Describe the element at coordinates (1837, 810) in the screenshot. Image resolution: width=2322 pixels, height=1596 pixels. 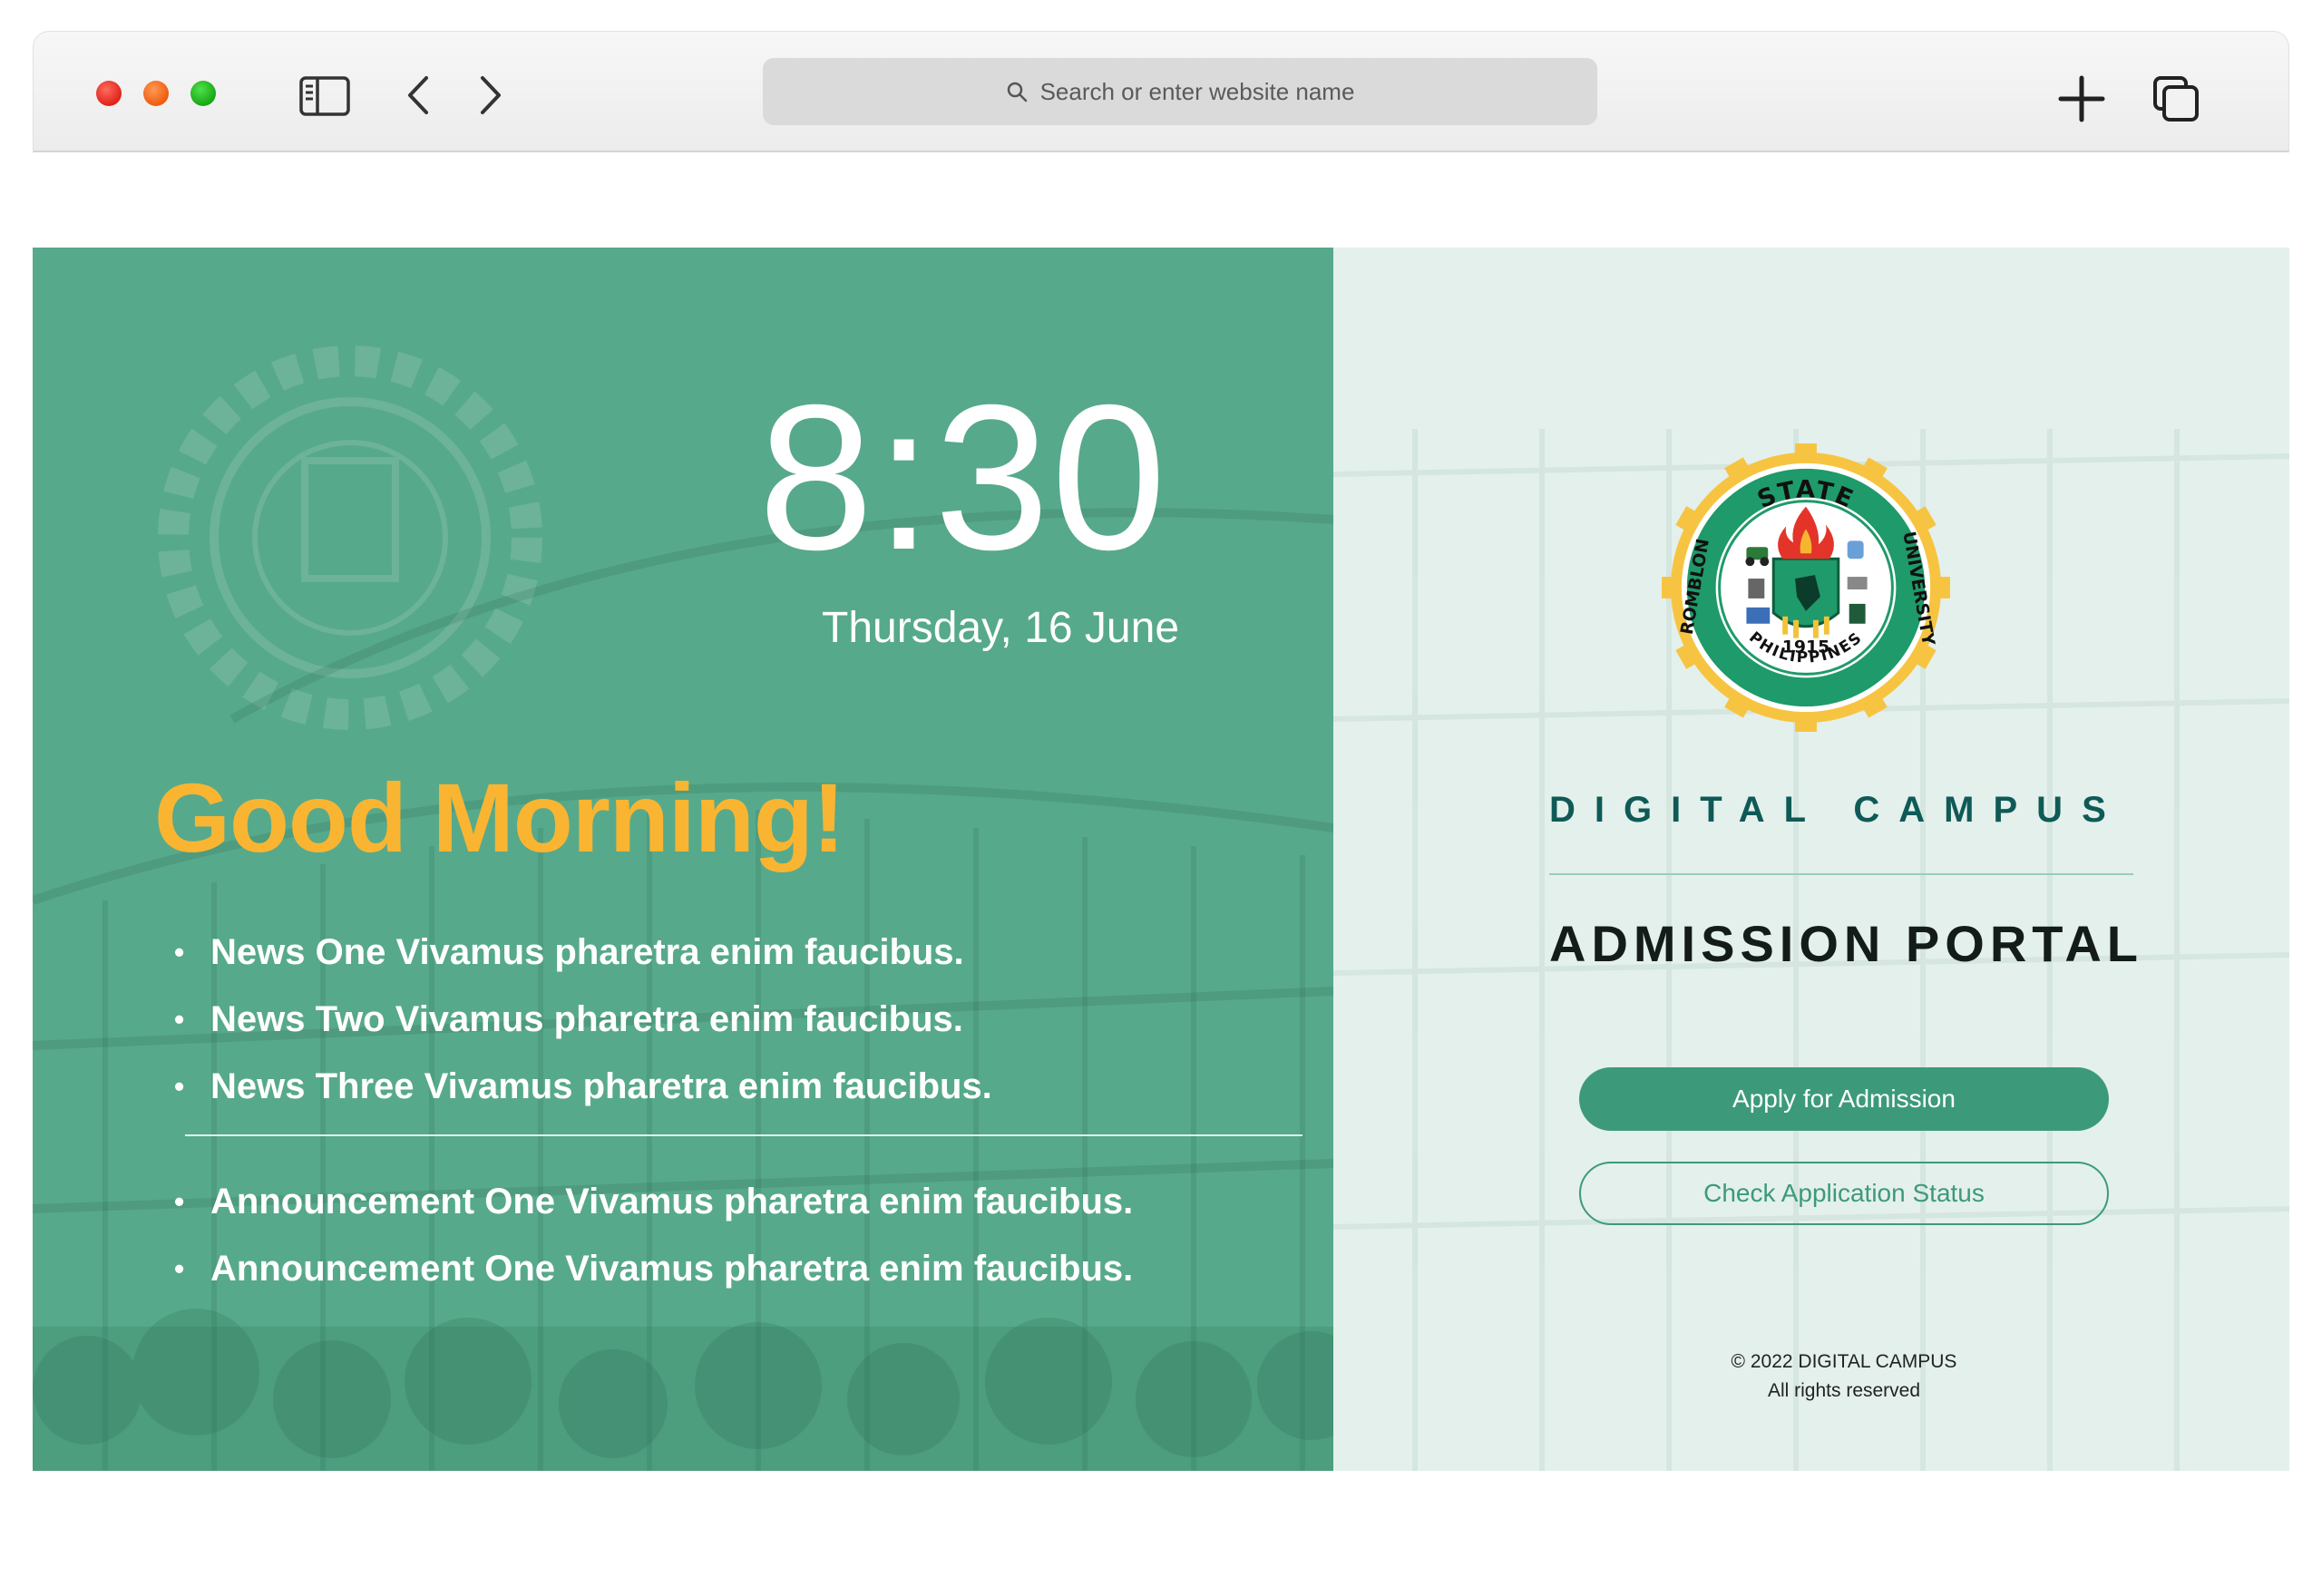
I see `brand-title: DIGITAL CAMPUS` at that location.